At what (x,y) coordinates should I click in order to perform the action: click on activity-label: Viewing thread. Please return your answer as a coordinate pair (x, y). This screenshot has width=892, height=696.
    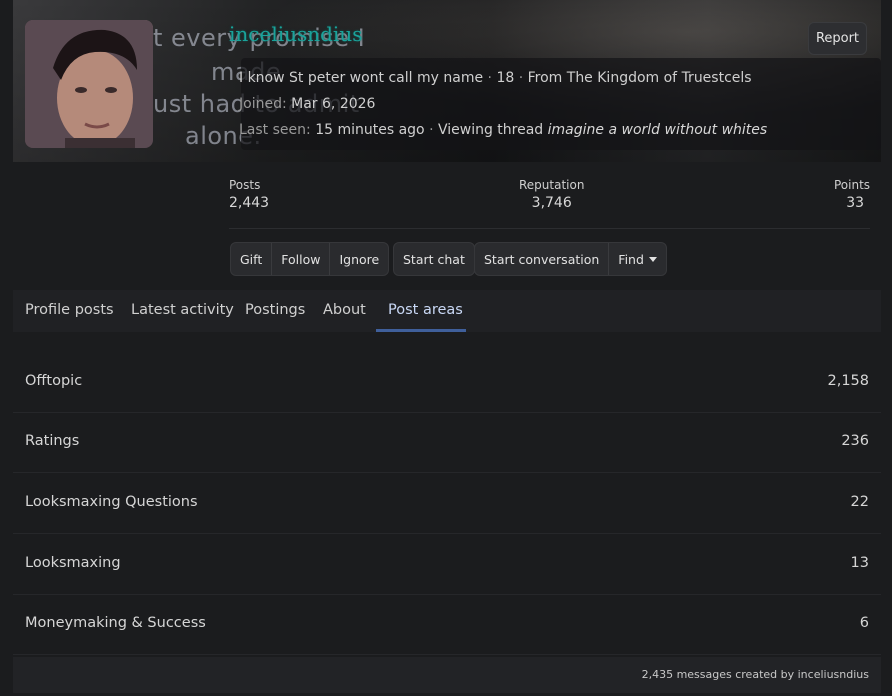
    Looking at the image, I should click on (490, 130).